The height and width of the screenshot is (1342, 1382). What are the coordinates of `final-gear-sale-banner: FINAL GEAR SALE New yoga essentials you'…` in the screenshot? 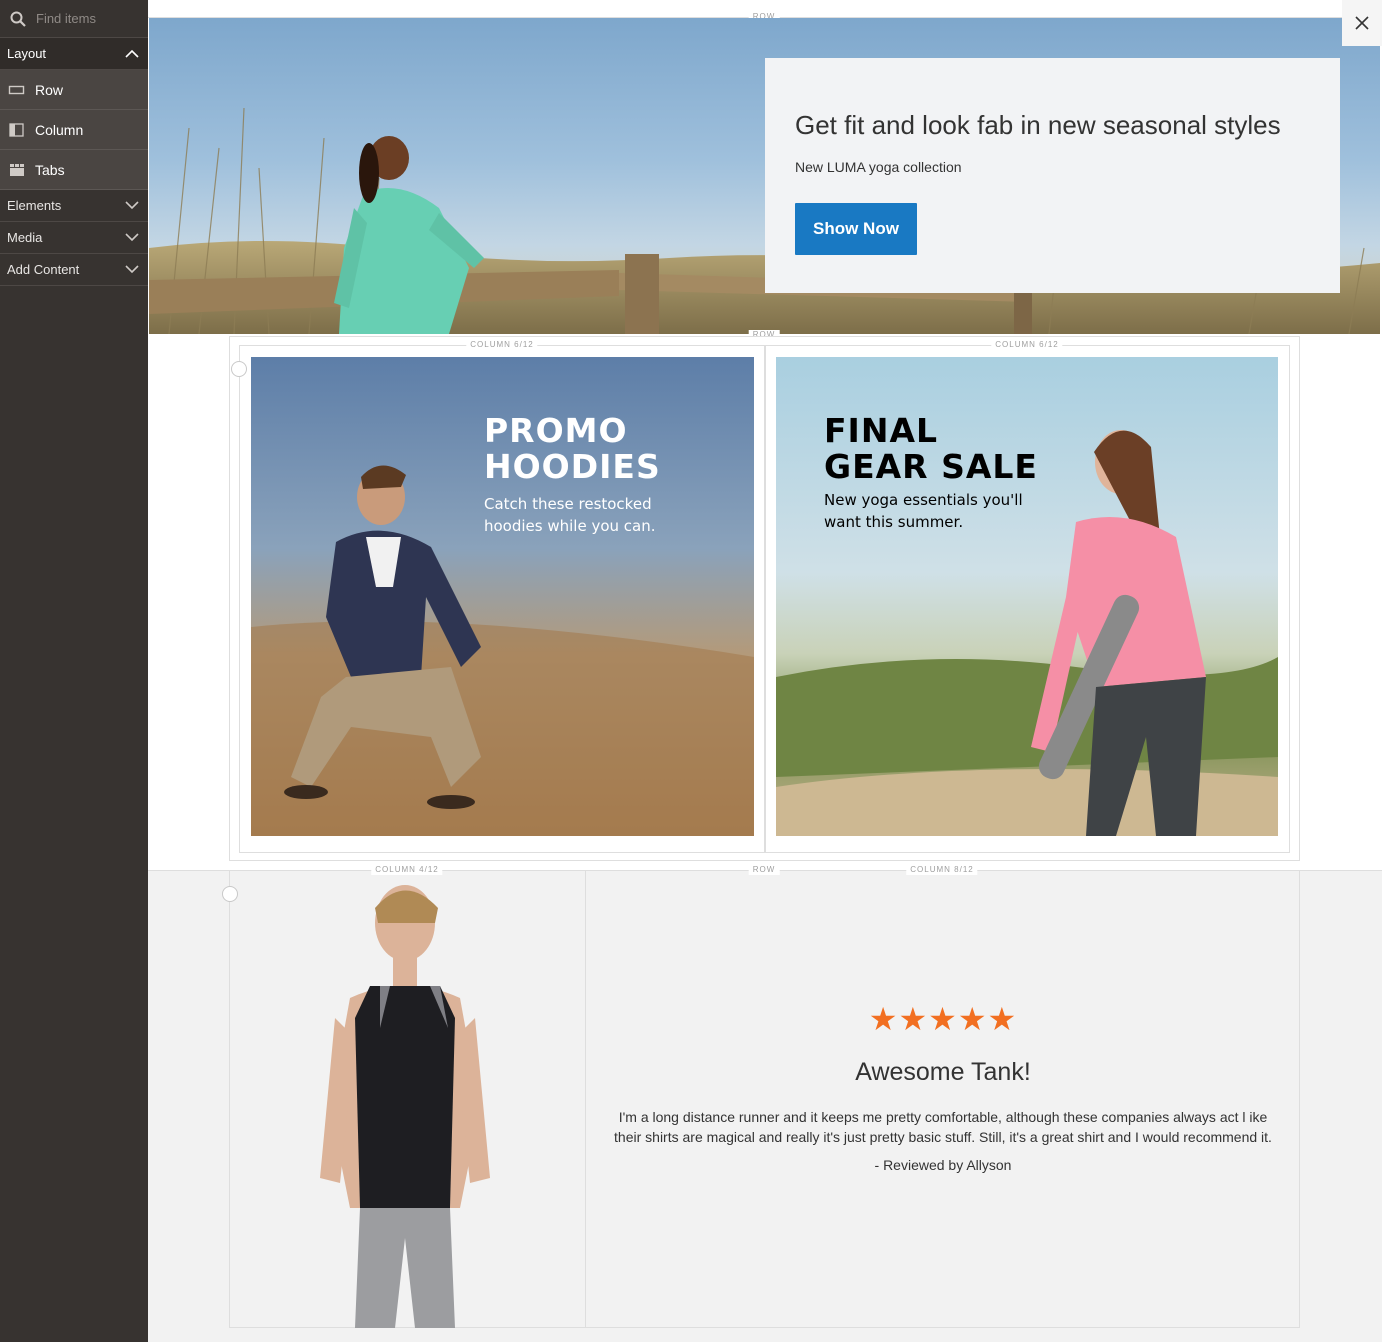 It's located at (1027, 596).